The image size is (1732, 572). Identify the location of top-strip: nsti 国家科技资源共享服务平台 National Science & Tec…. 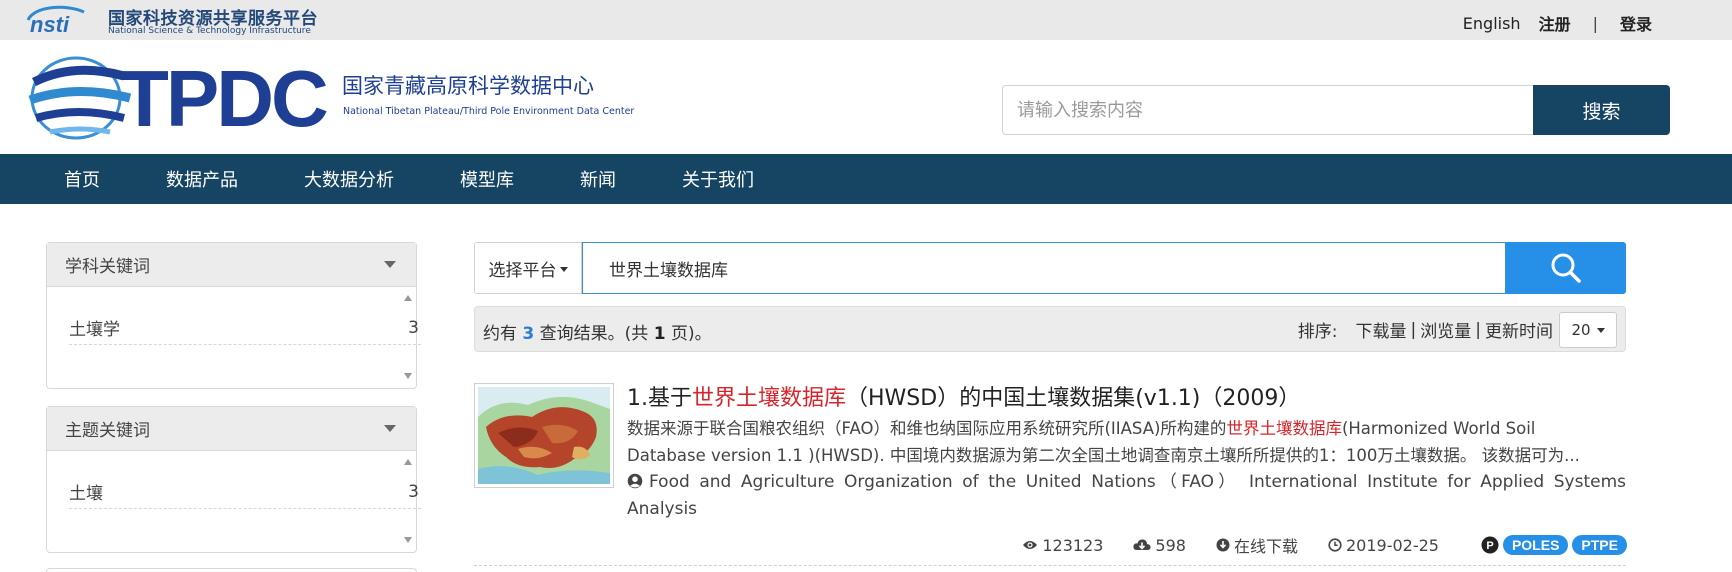
(866, 20).